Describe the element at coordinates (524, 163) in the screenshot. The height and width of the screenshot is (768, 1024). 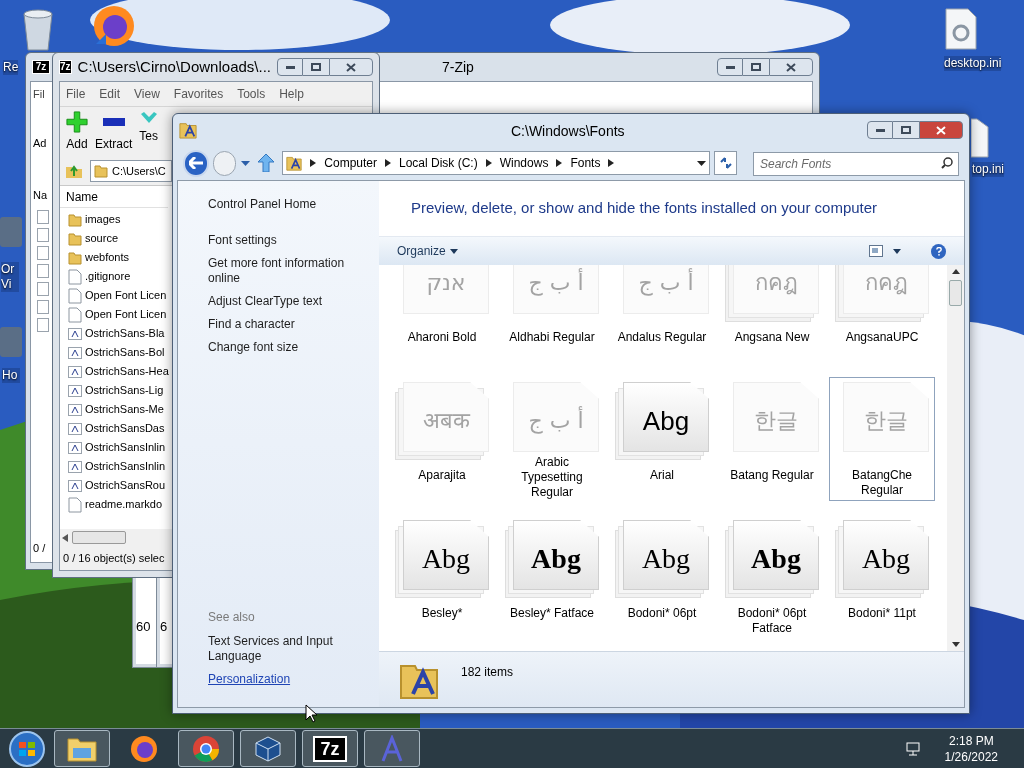
I see `breadcrumb: Windows` at that location.